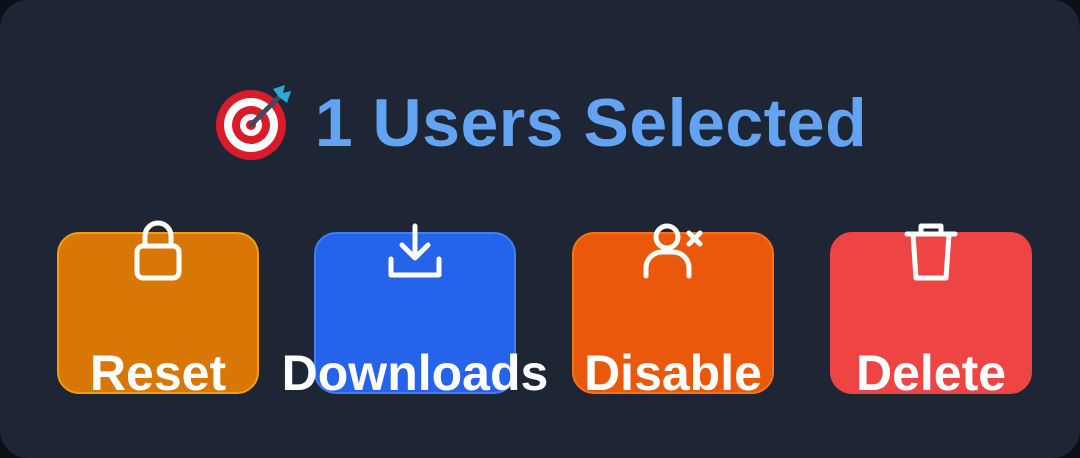 This screenshot has width=1080, height=458. What do you see at coordinates (931, 252) in the screenshot?
I see `trash-icon` at bounding box center [931, 252].